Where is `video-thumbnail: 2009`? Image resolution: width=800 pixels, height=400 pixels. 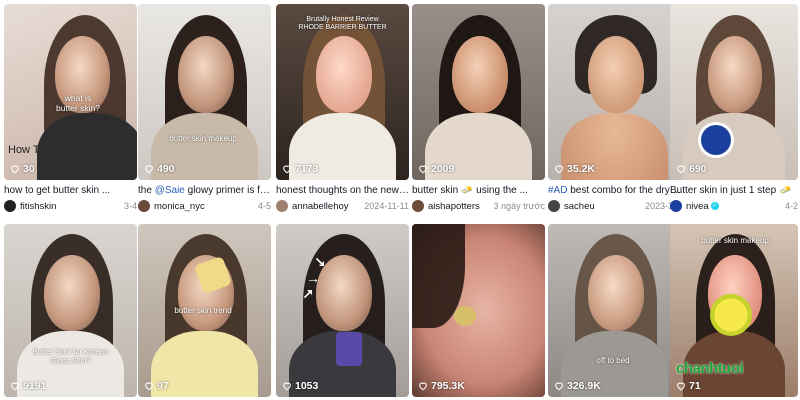 video-thumbnail: 2009 is located at coordinates (478, 92).